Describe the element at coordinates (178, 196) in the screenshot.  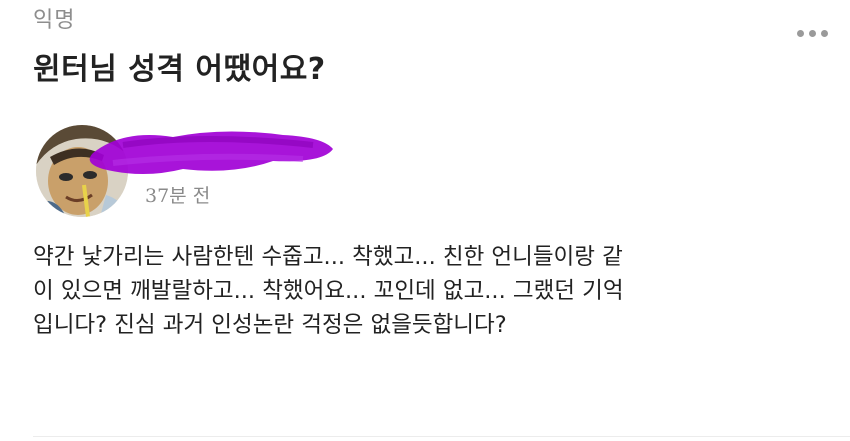
I see `post-time: 37분 전` at that location.